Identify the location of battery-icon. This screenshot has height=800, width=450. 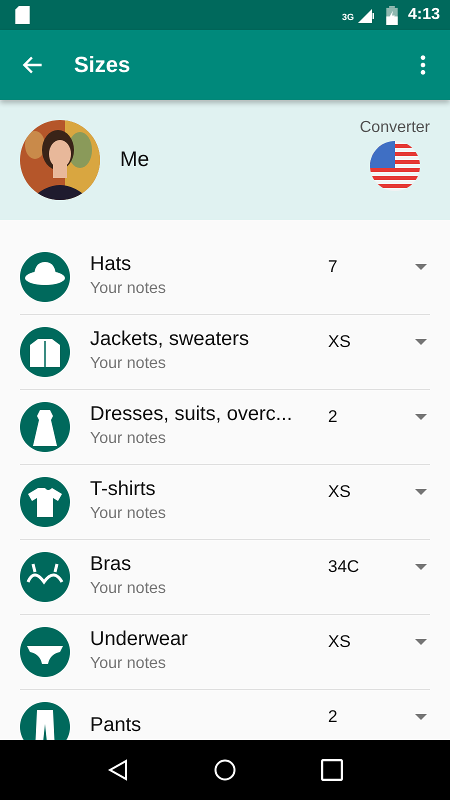
(392, 15).